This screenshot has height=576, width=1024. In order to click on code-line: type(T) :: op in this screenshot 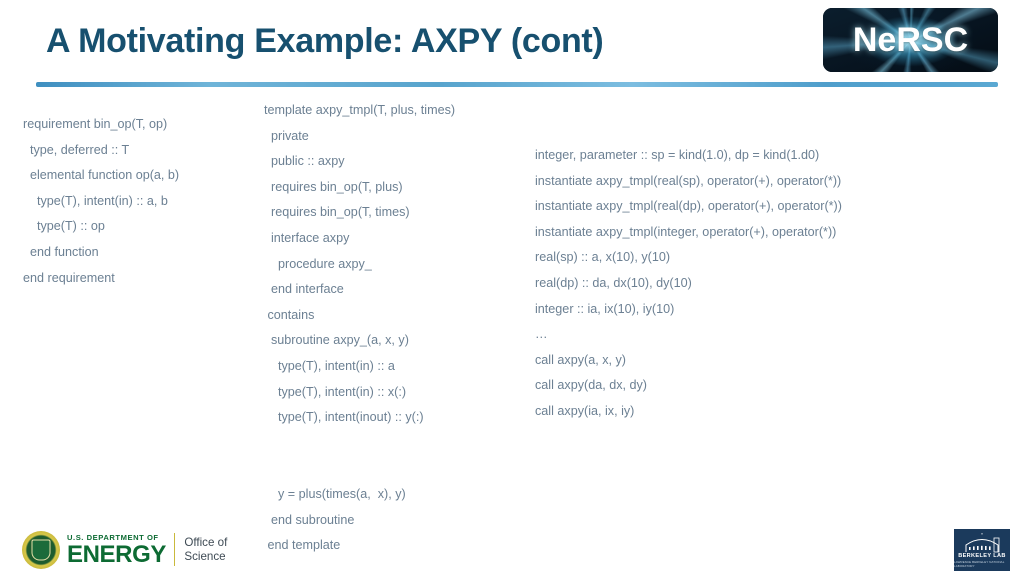, I will do `click(64, 226)`.